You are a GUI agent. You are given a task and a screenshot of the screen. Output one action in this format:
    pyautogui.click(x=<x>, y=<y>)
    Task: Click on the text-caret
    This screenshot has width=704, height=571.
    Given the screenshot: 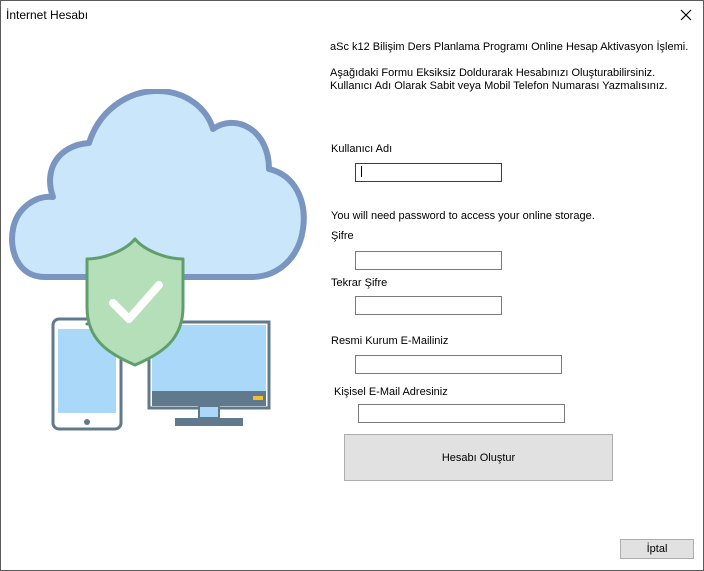 What is the action you would take?
    pyautogui.click(x=361, y=171)
    